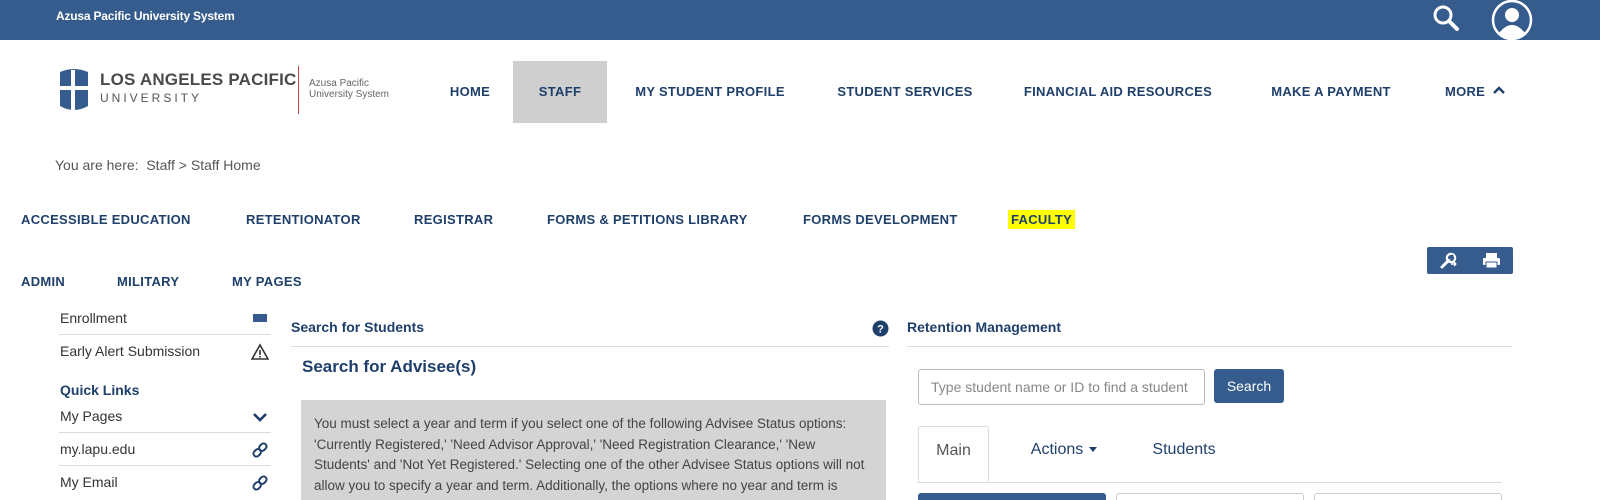  I want to click on search-icon, so click(1446, 18).